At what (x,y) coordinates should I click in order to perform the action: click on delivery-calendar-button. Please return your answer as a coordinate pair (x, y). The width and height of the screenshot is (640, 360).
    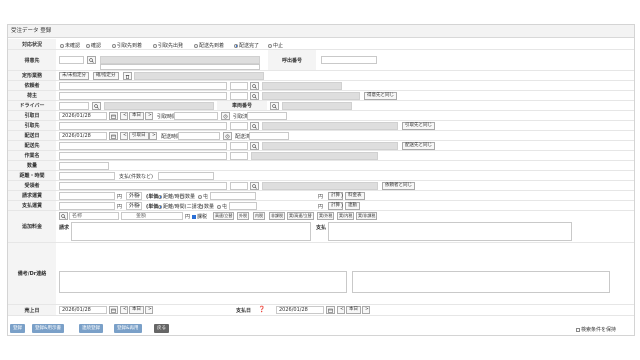
    Looking at the image, I should click on (113, 136).